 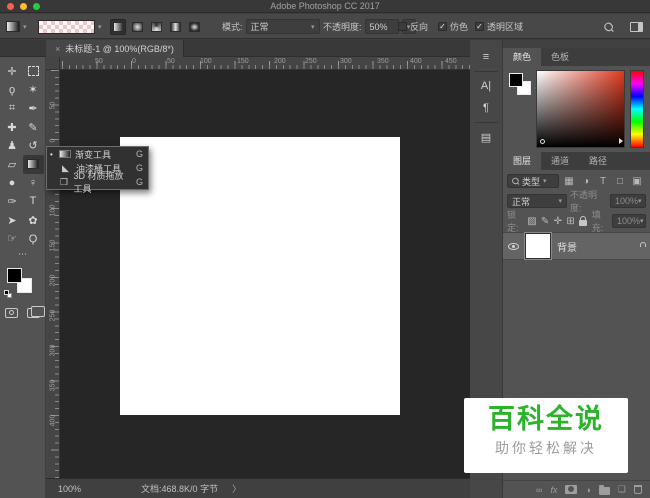 What do you see at coordinates (637, 181) in the screenshot?
I see `filter-smart-objects-button: ▣` at bounding box center [637, 181].